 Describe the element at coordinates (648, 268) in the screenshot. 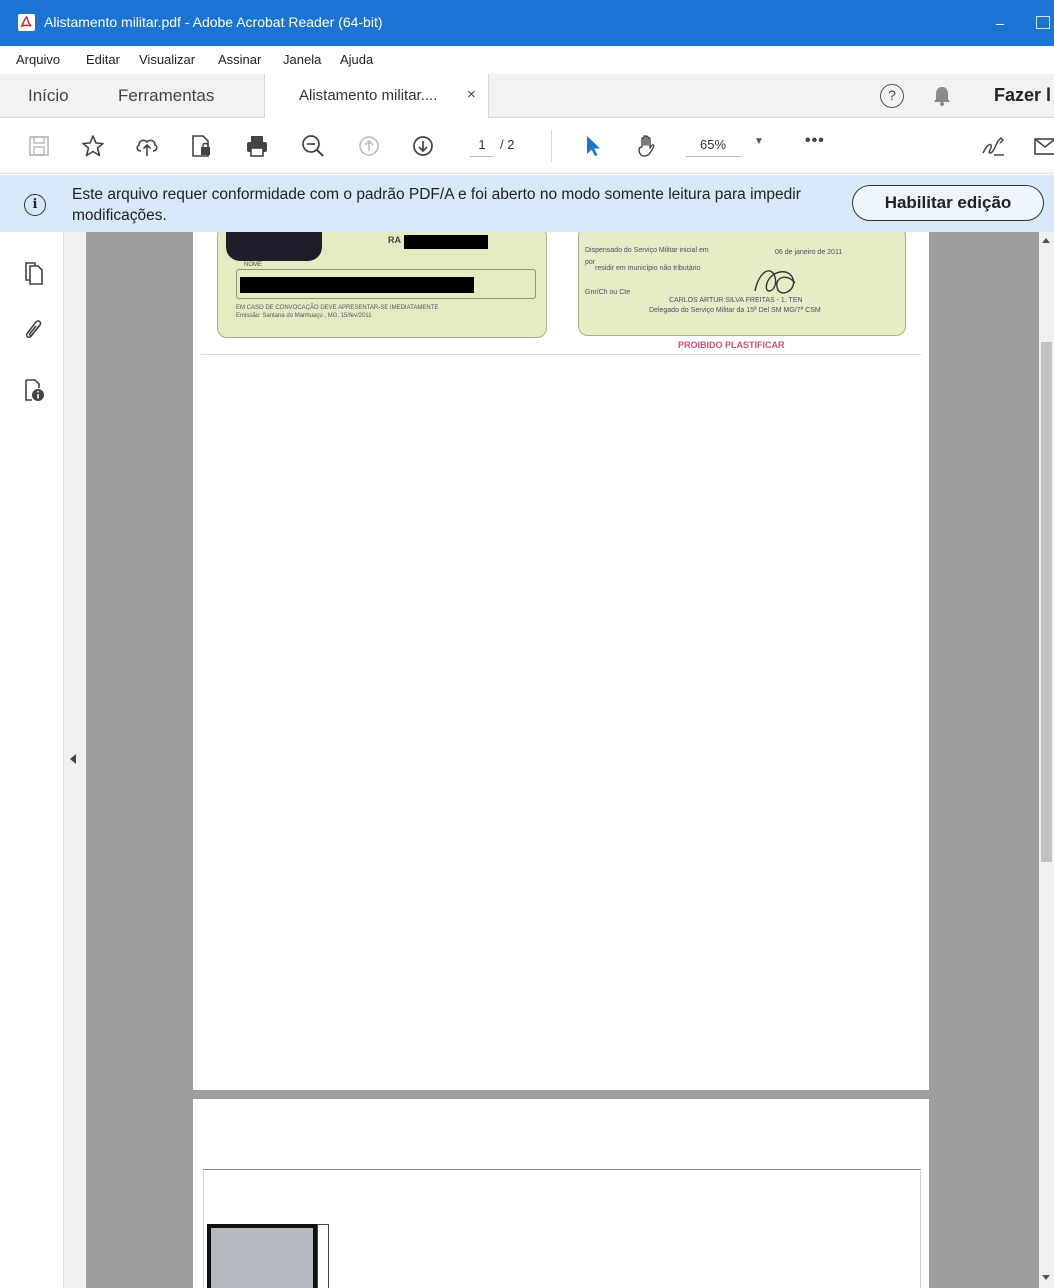

I see `reason-text: residir em município não tributário` at that location.